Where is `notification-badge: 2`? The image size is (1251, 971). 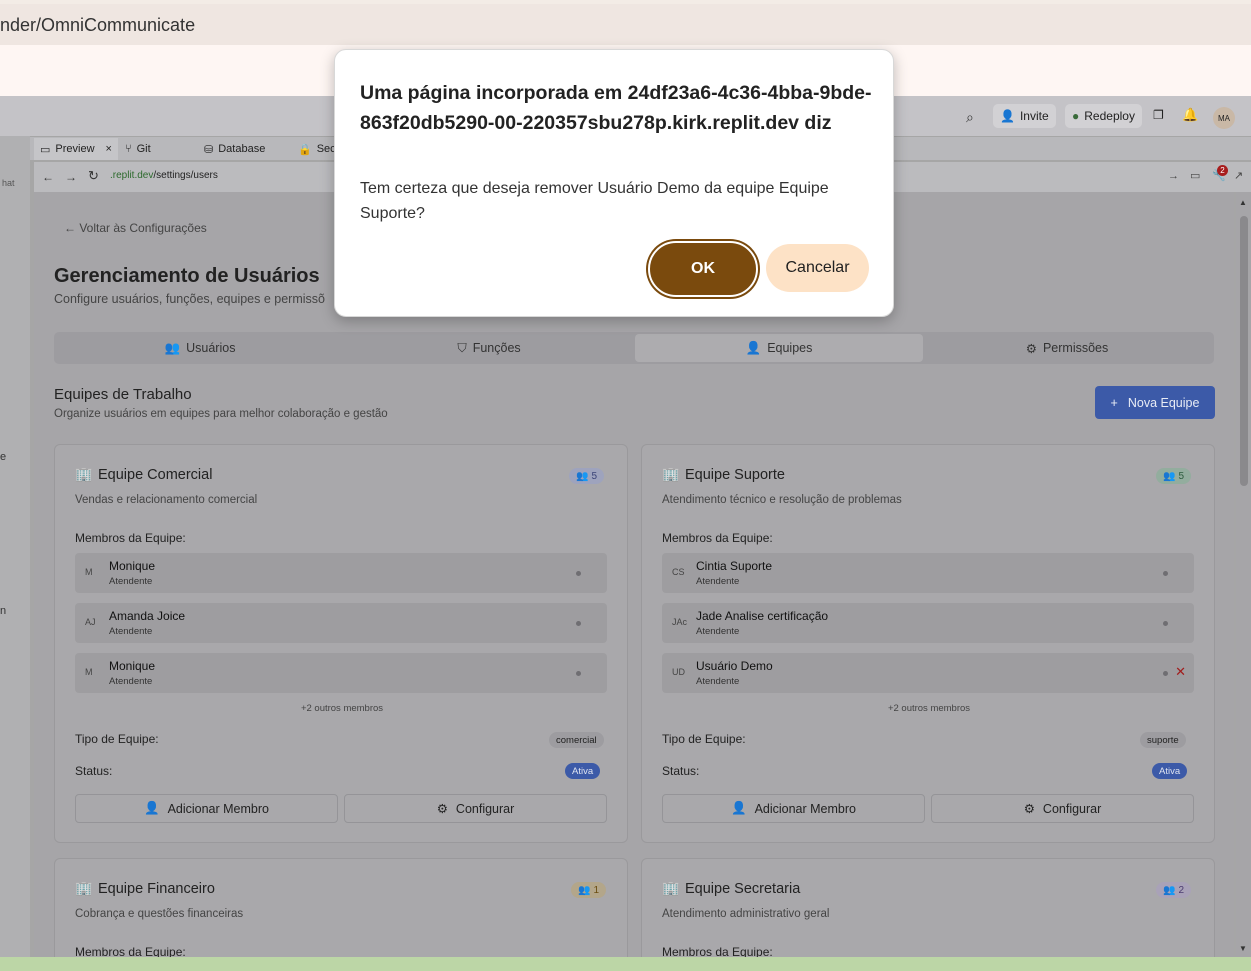
notification-badge: 2 is located at coordinates (1222, 170).